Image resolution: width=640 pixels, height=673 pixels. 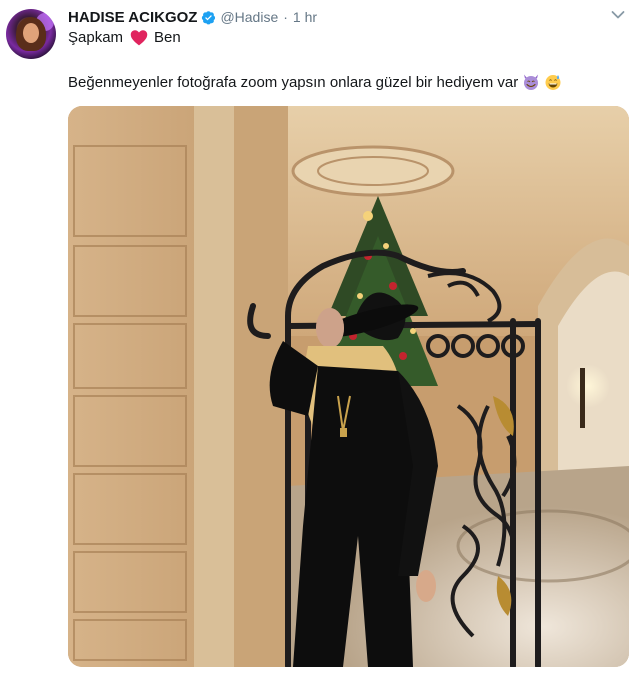 What do you see at coordinates (167, 37) in the screenshot?
I see `tweet-text-right: Ben` at bounding box center [167, 37].